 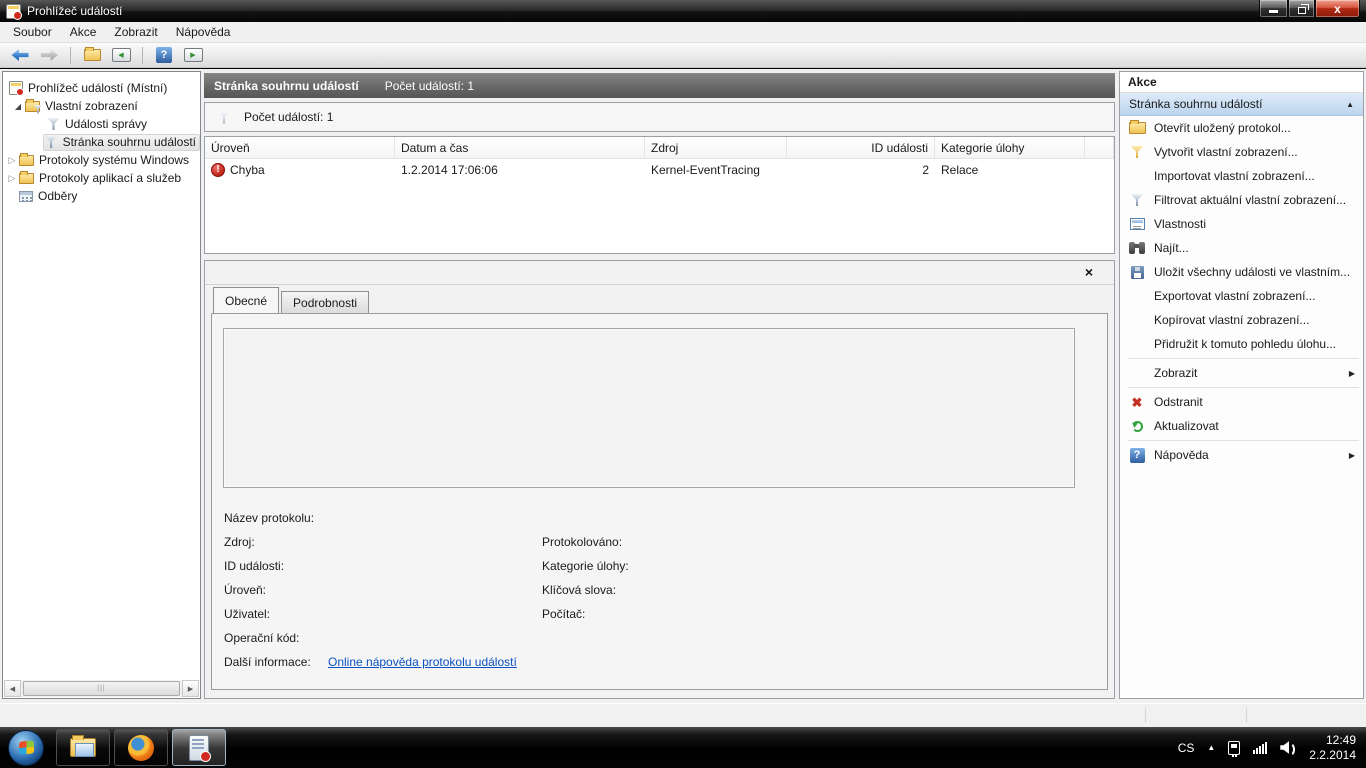 I want to click on event-description-box, so click(x=649, y=408).